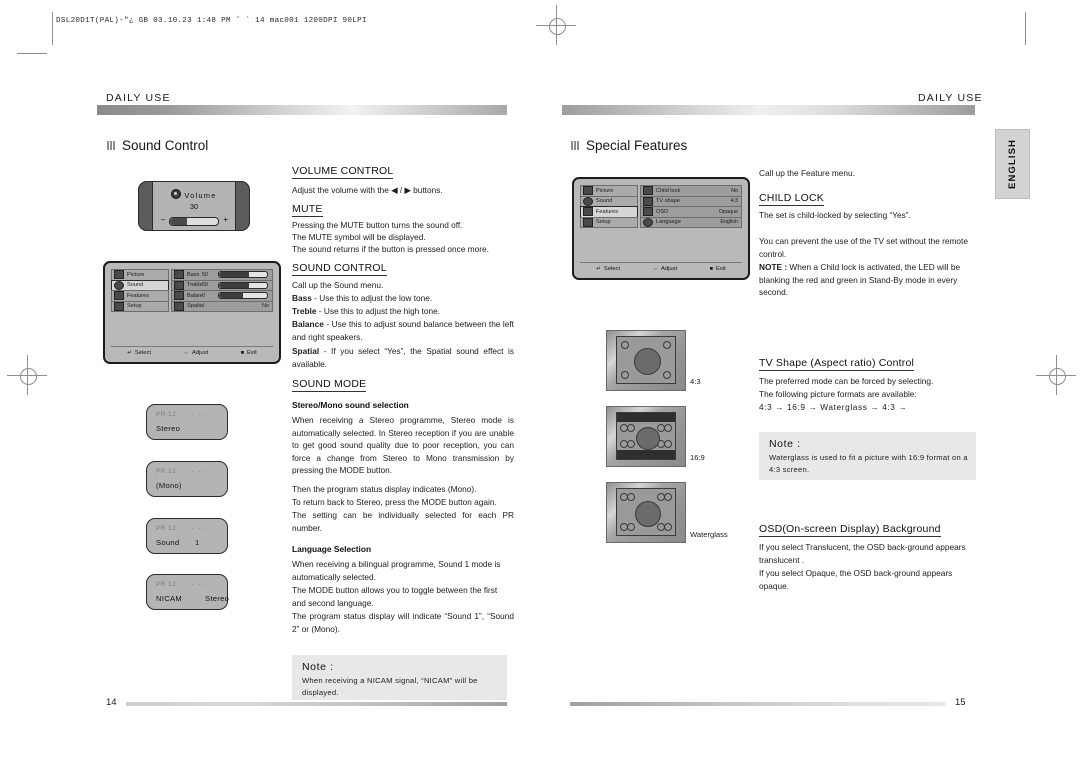  I want to click on heading-child-lock: CHILD LOCK, so click(792, 199).